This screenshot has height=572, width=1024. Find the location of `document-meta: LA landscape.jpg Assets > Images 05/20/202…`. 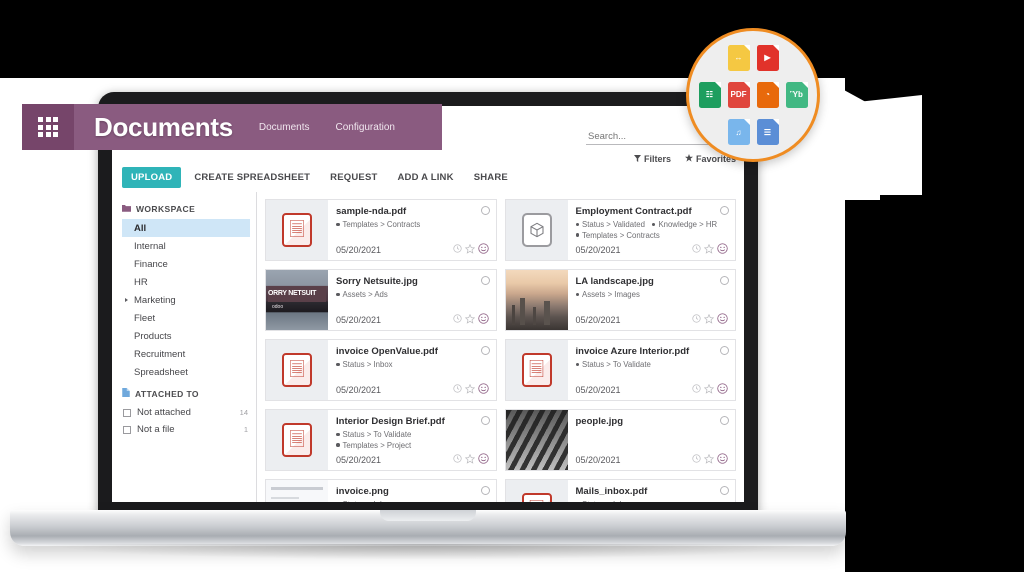

document-meta: LA landscape.jpg Assets > Images 05/20/202… is located at coordinates (652, 300).